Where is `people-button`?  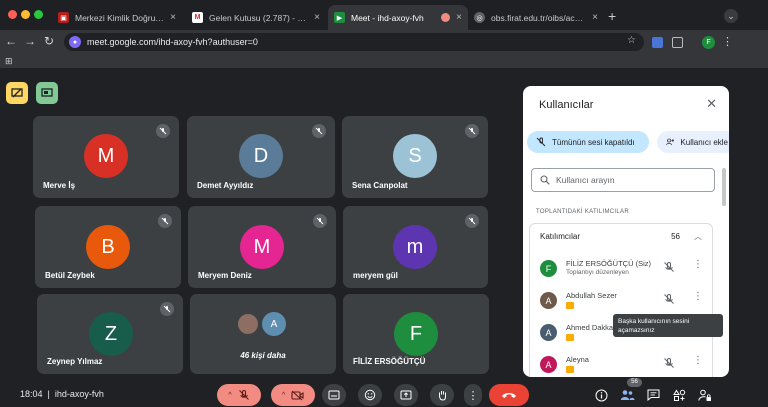
people-button is located at coordinates (627, 395).